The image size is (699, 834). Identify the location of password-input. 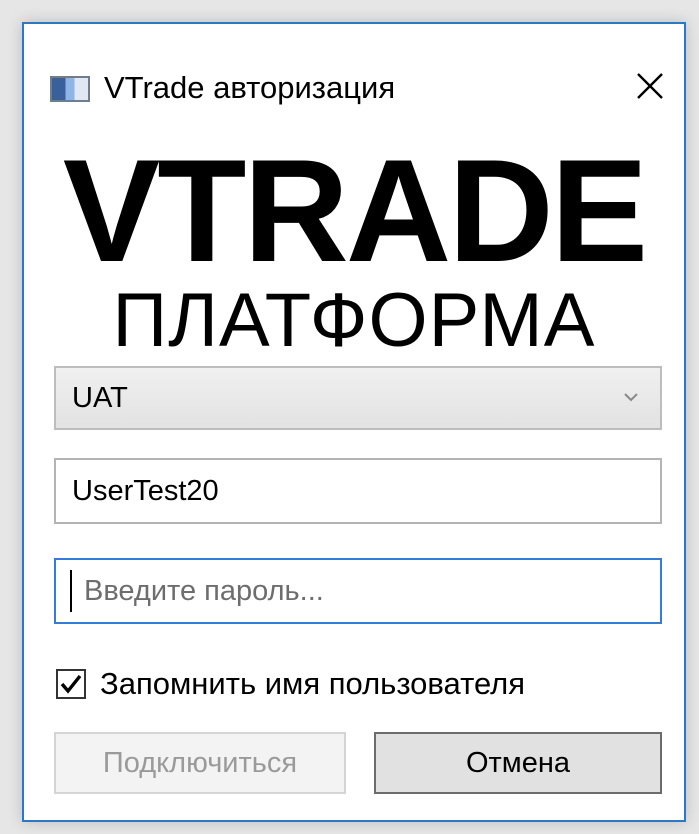
(358, 591).